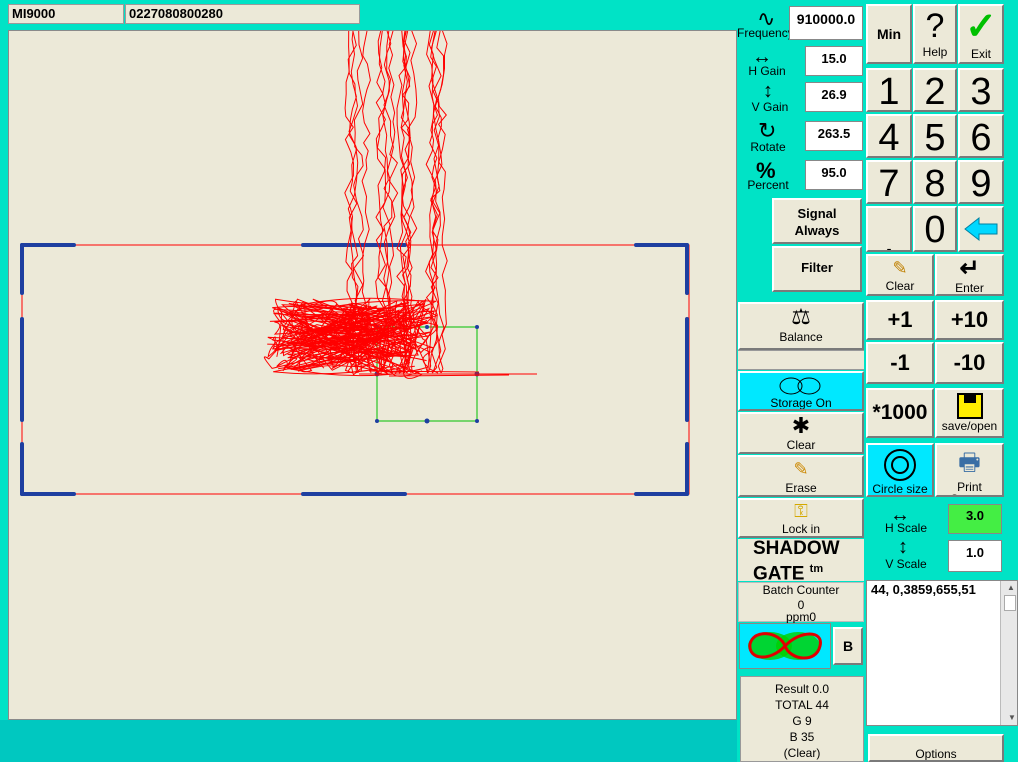 This screenshot has width=1018, height=762. I want to click on v-scale-value: 1.0, so click(975, 556).